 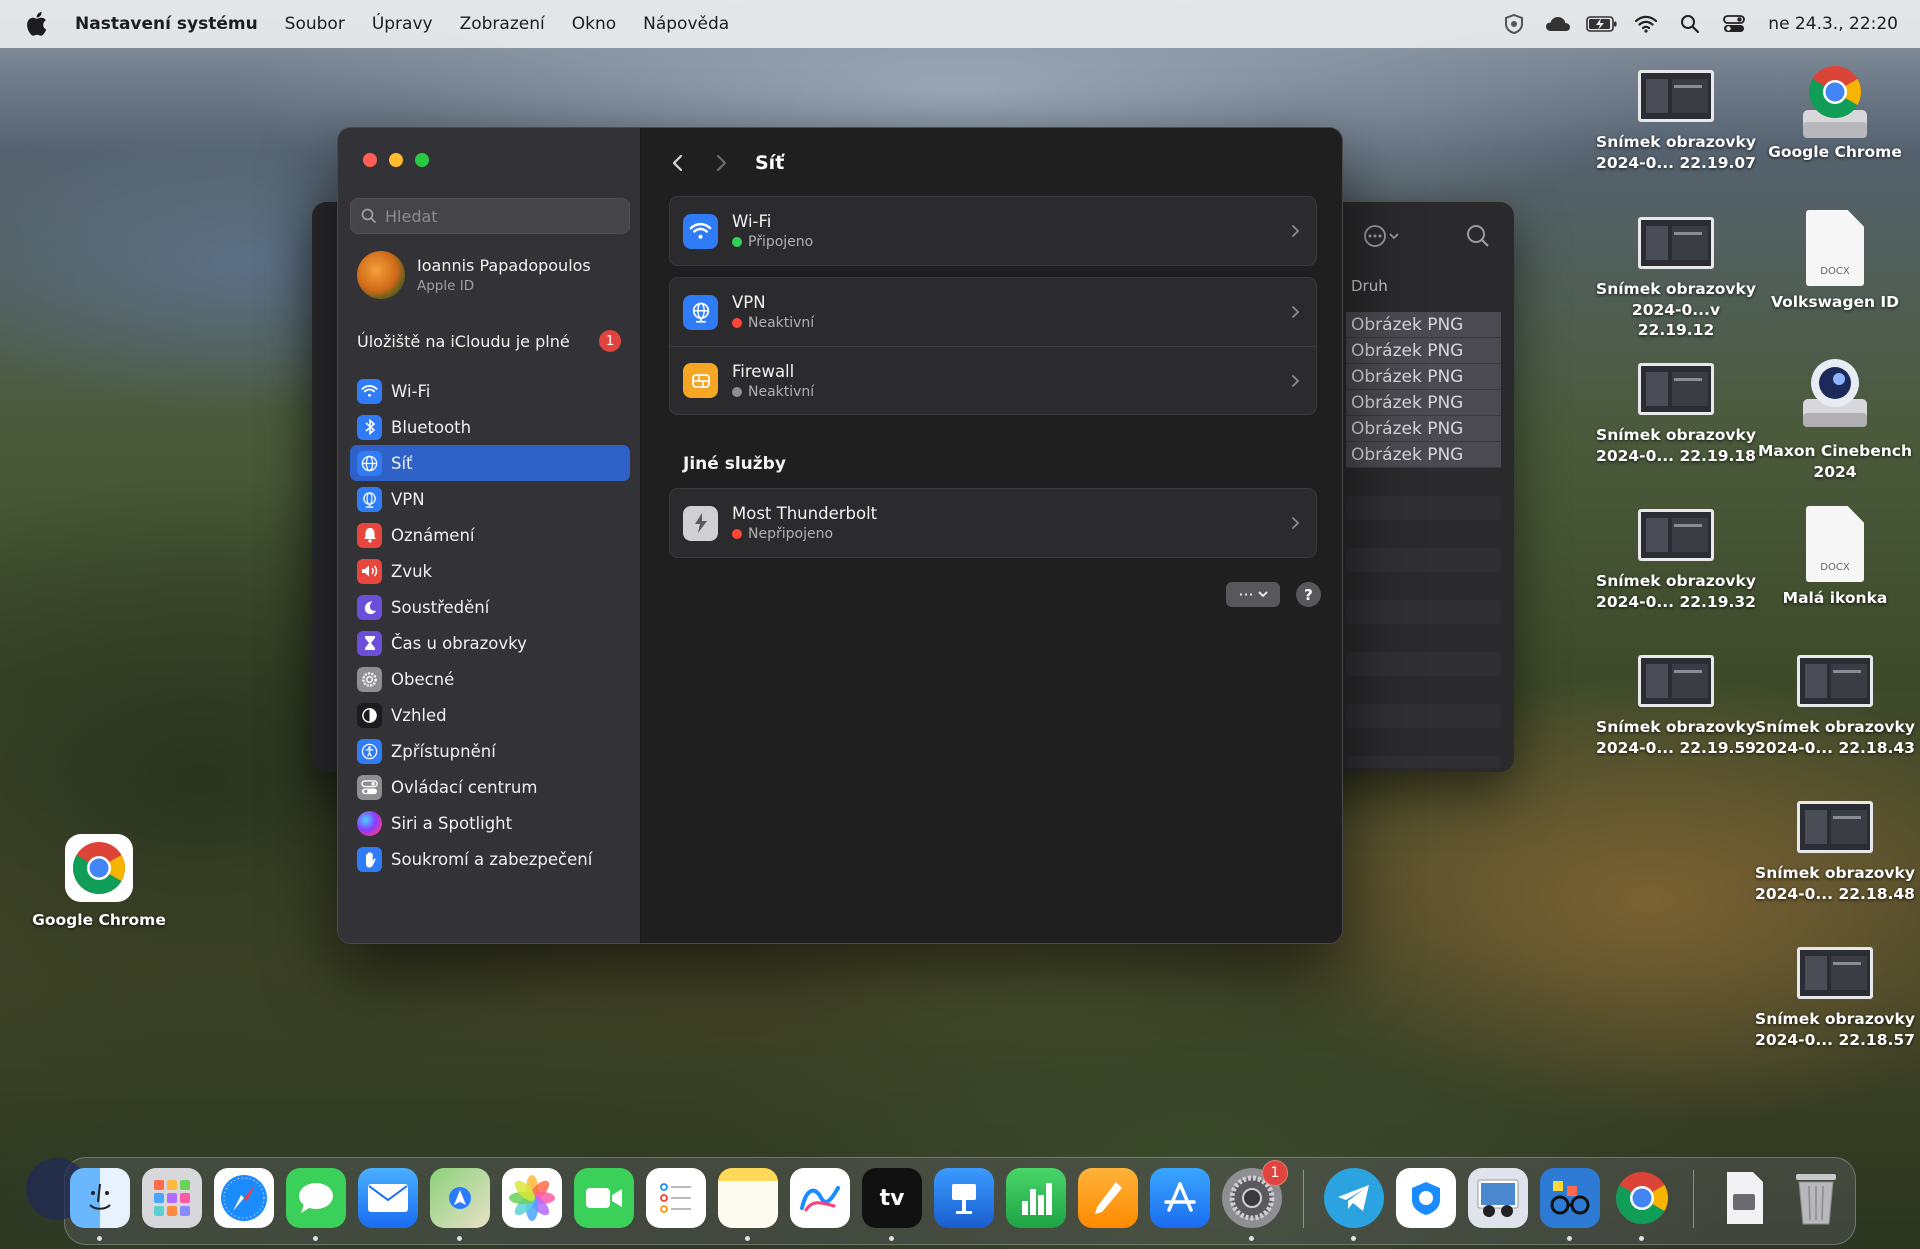 What do you see at coordinates (532, 1198) in the screenshot?
I see `dock-photos-icon` at bounding box center [532, 1198].